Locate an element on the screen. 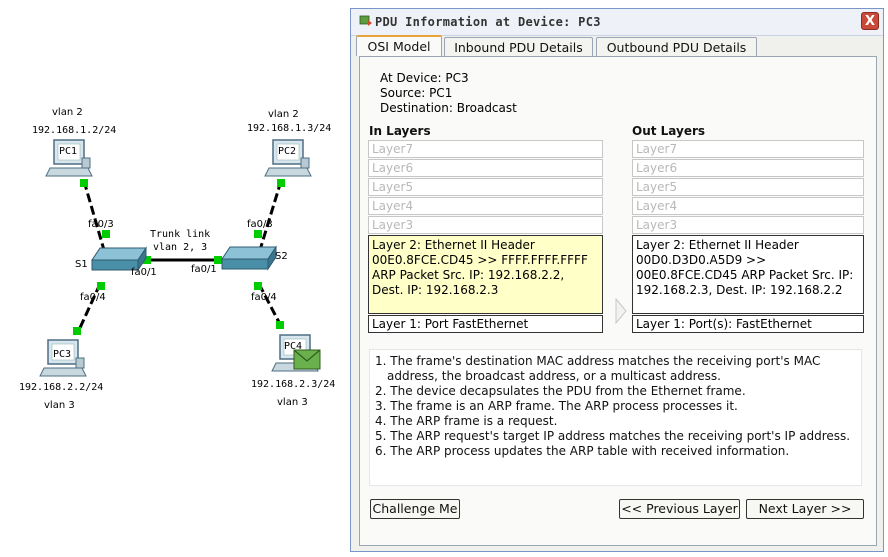 This screenshot has width=888, height=557. link-light-s2-fa04 is located at coordinates (258, 286).